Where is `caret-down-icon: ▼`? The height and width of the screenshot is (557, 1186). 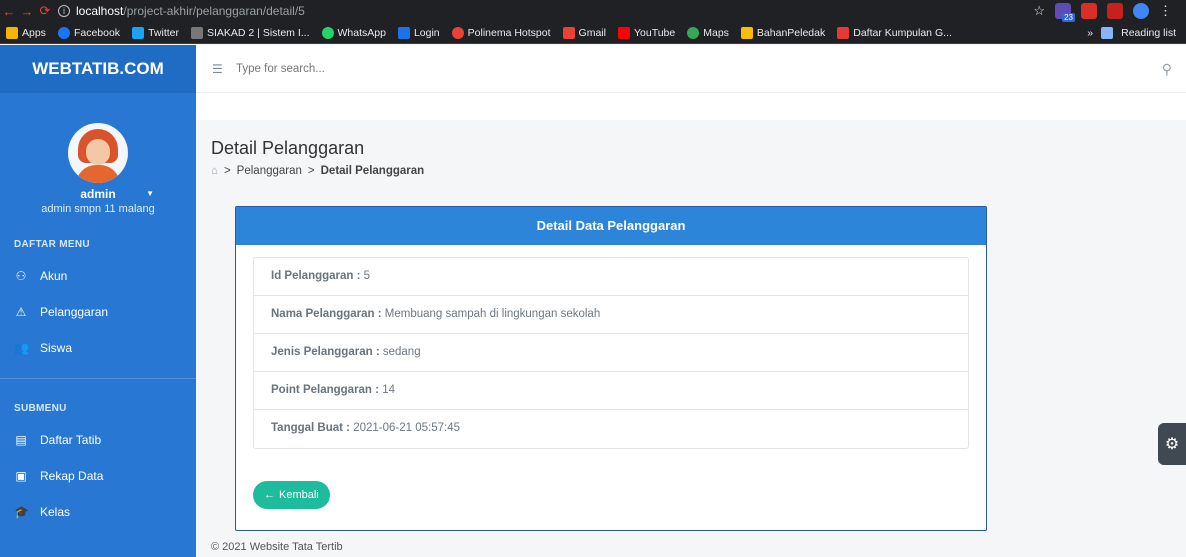
caret-down-icon: ▼ is located at coordinates (150, 193).